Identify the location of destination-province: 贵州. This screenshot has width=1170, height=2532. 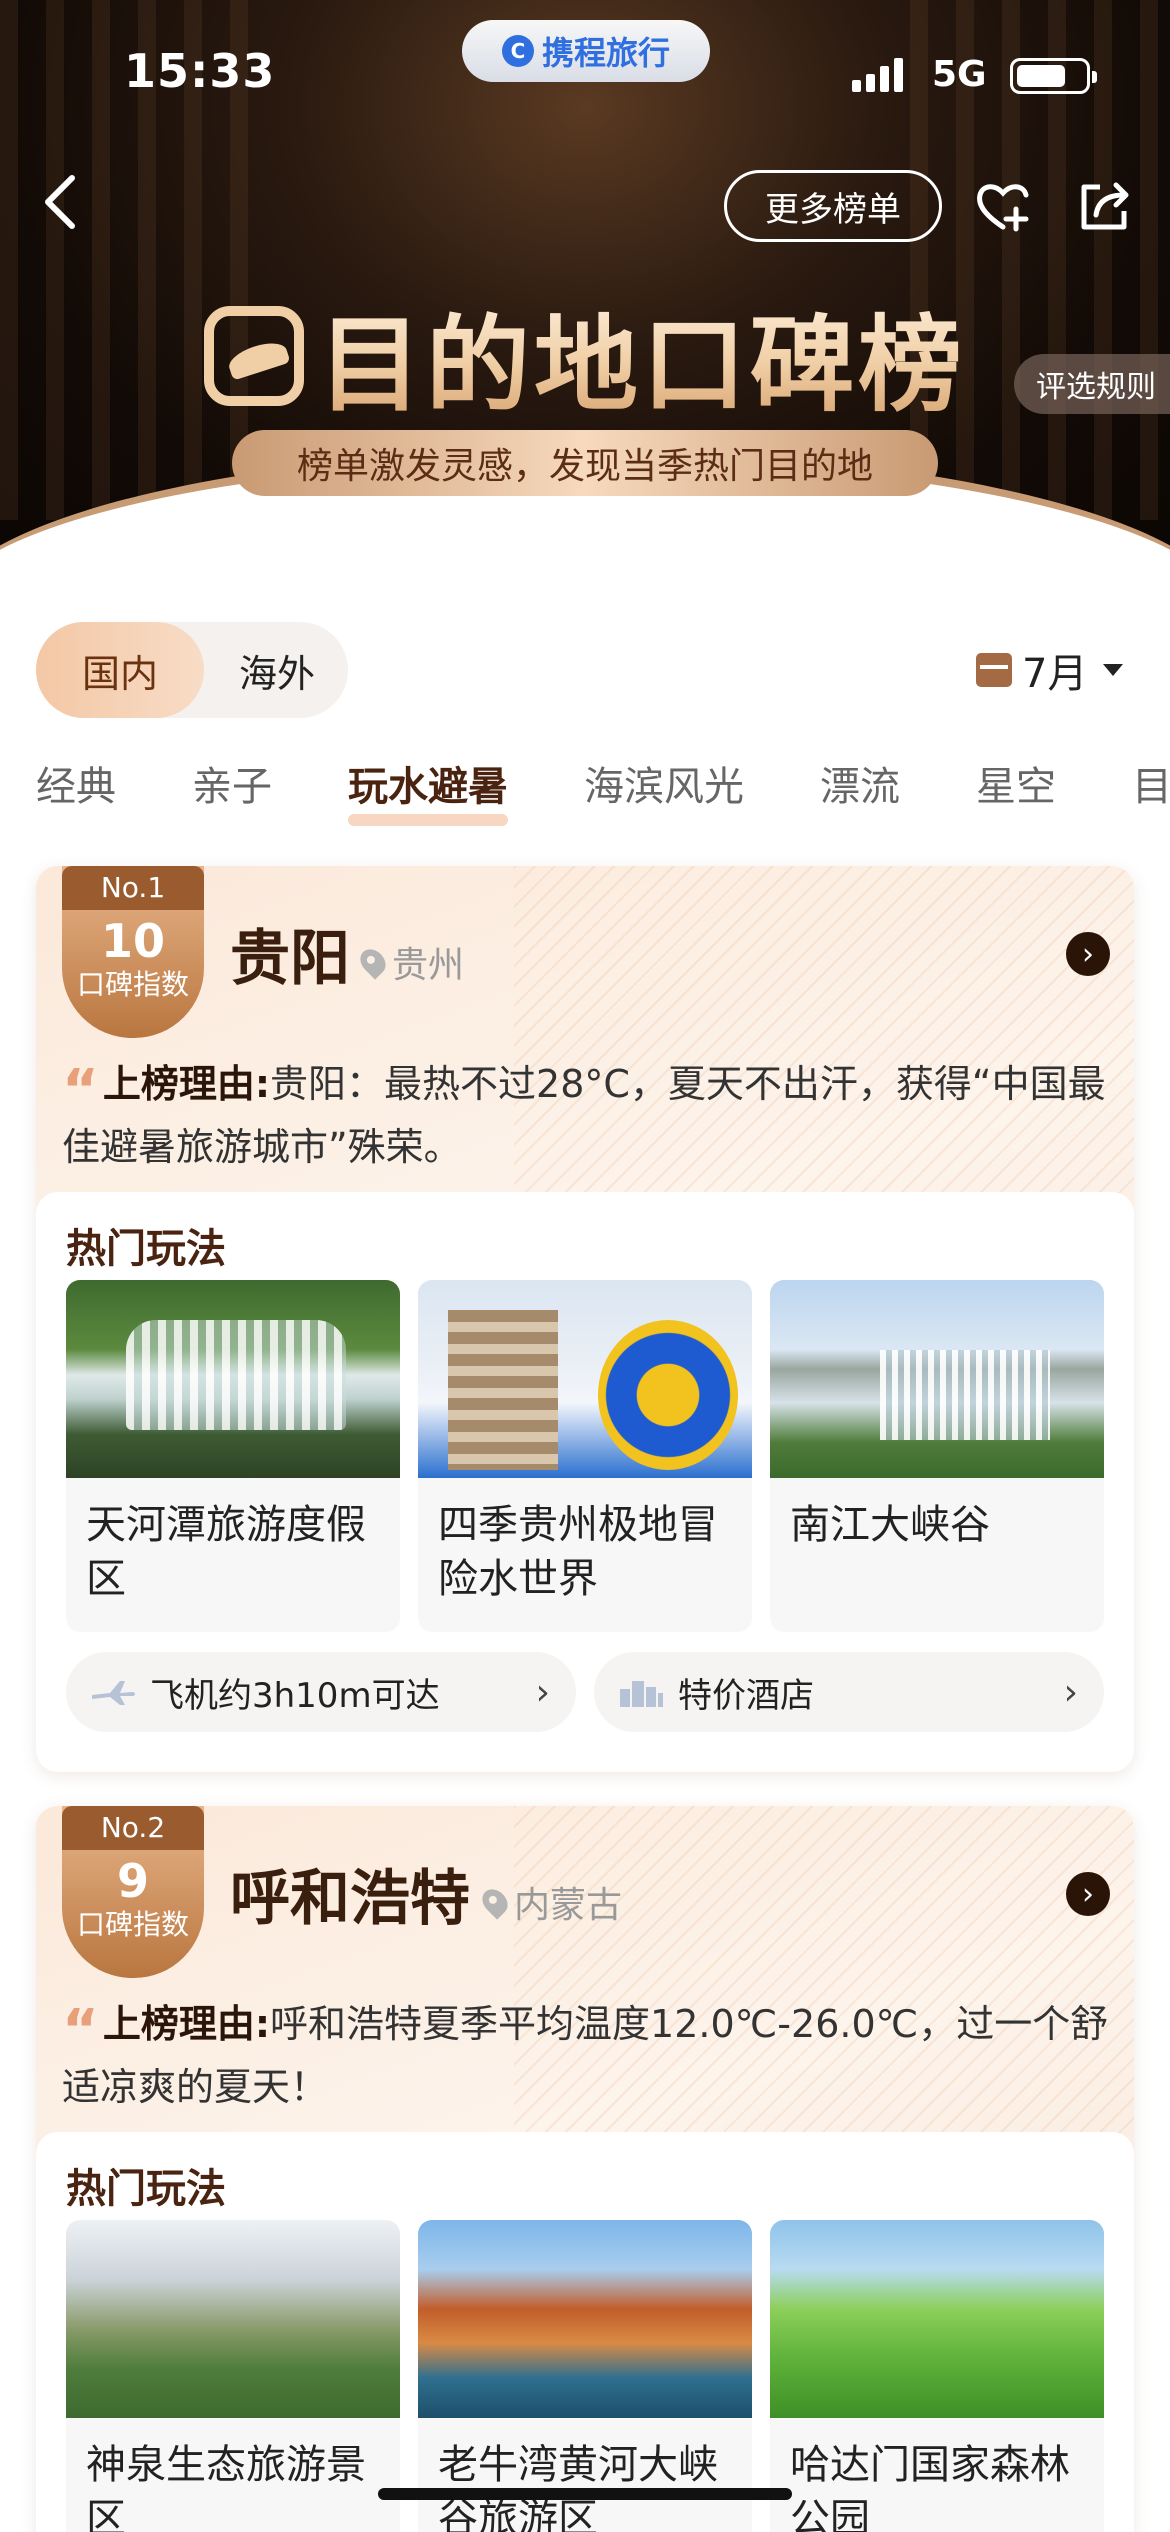
(428, 965).